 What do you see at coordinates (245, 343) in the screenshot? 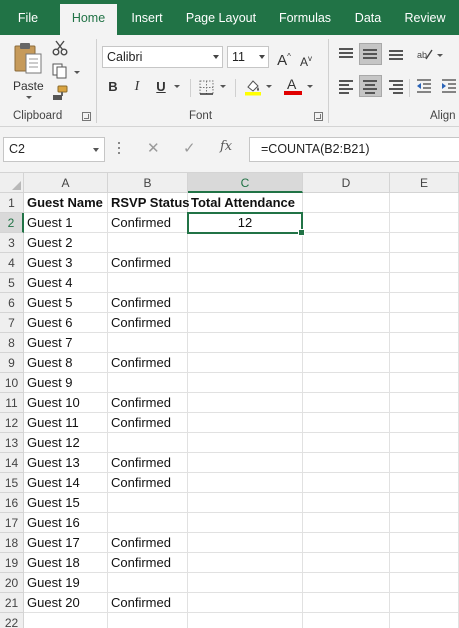
I see `cell-c8` at bounding box center [245, 343].